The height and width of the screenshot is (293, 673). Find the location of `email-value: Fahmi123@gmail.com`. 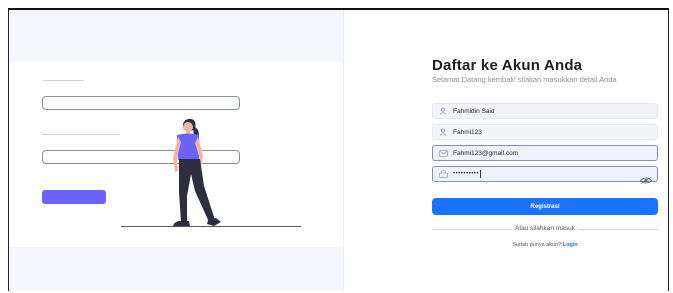

email-value: Fahmi123@gmail.com is located at coordinates (486, 153).